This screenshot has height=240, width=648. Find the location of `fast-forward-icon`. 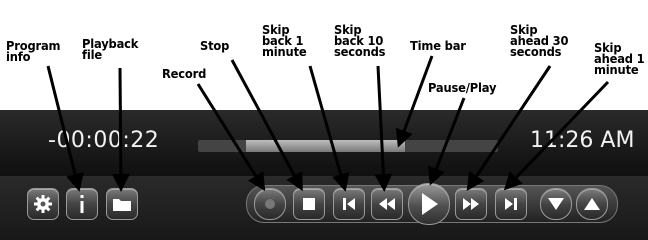

fast-forward-icon is located at coordinates (471, 204).